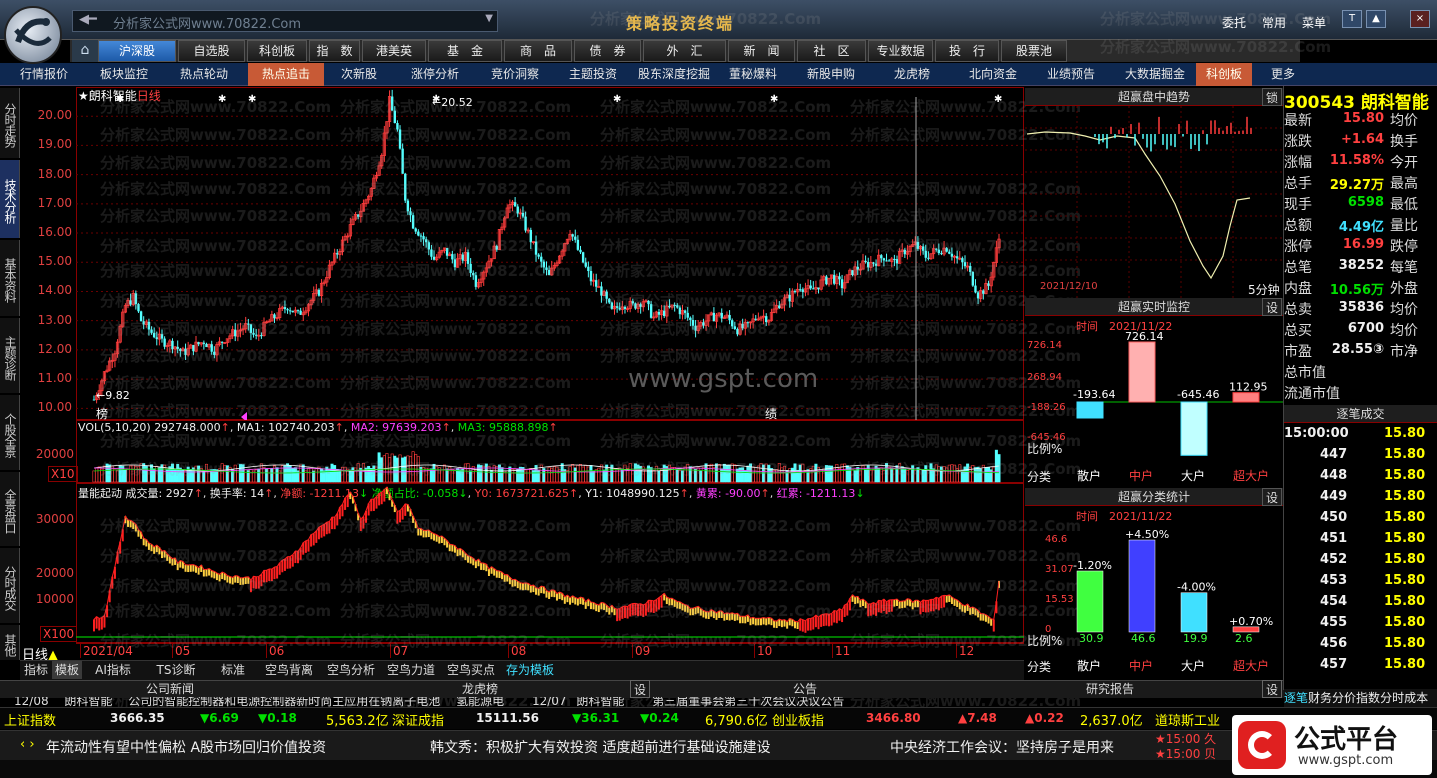  Describe the element at coordinates (1154, 202) in the screenshot. I see `trend-chart` at that location.